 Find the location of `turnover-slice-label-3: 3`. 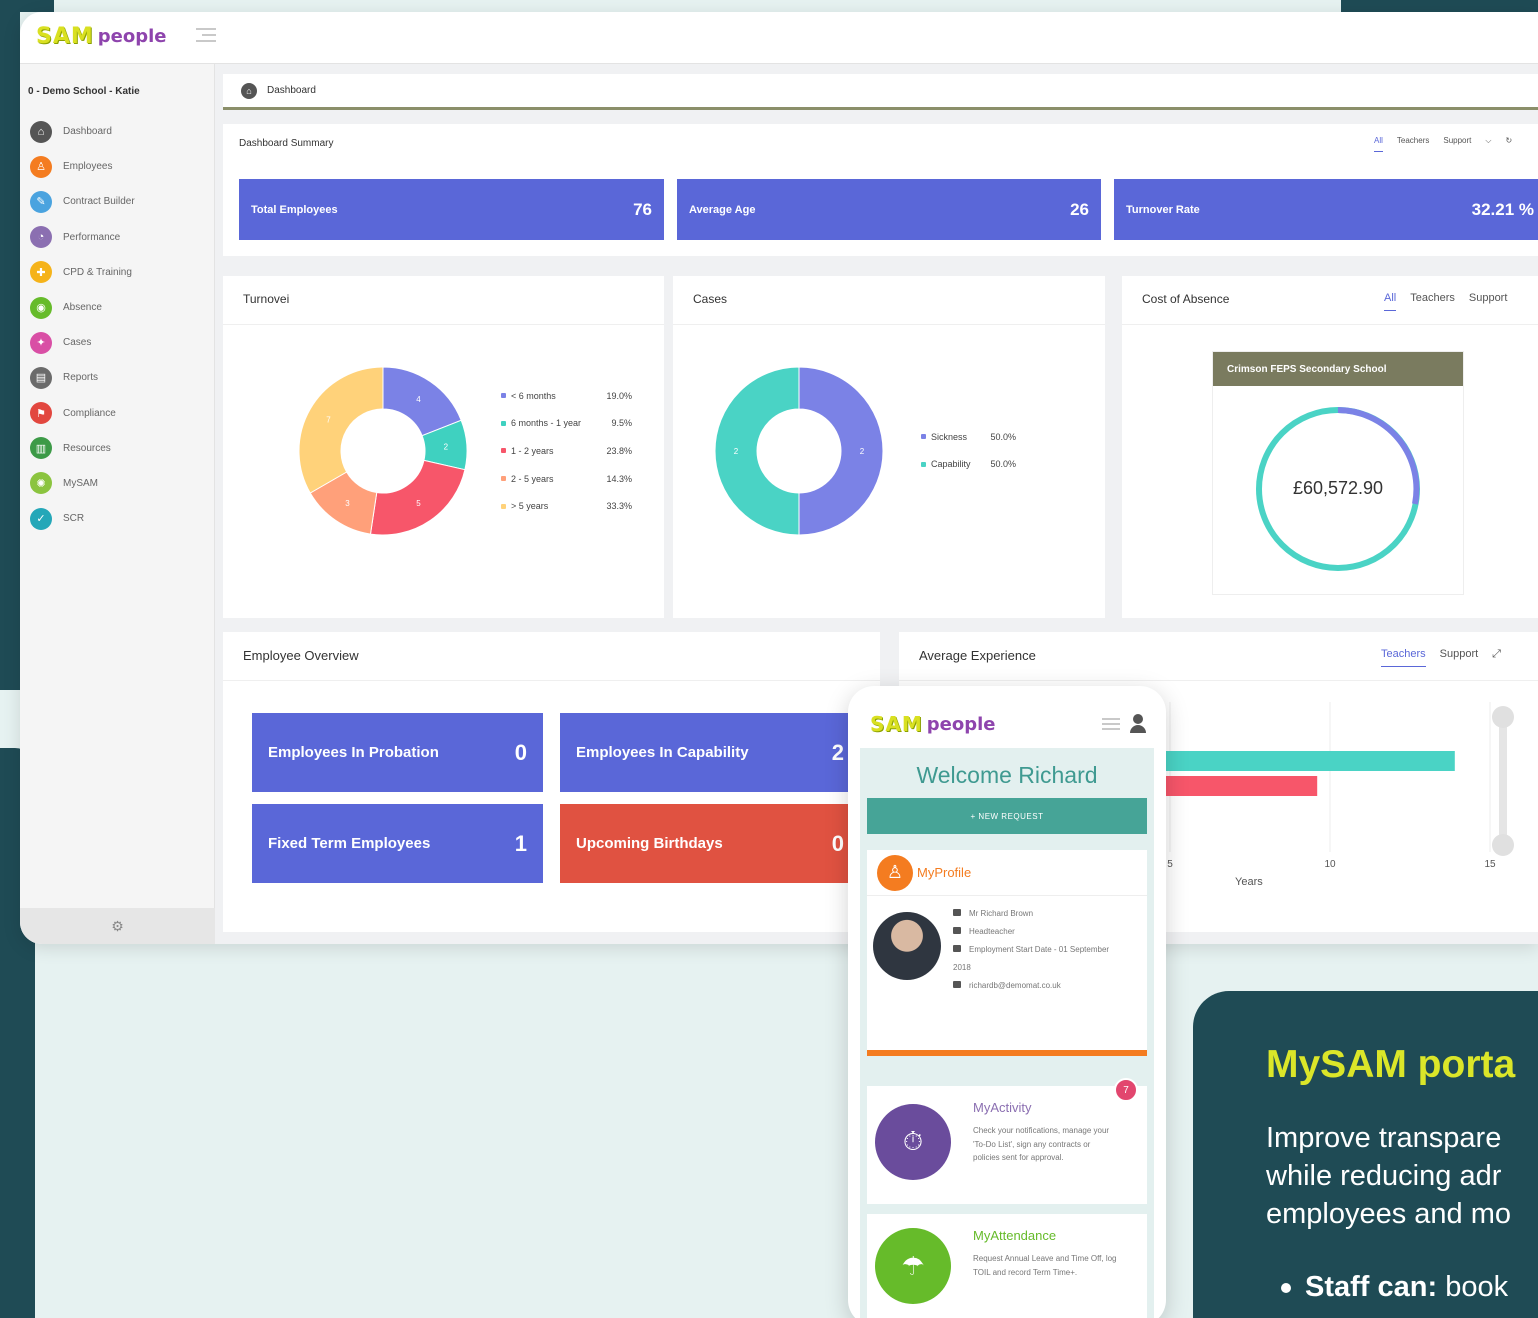

turnover-slice-label-3: 3 is located at coordinates (347, 503).